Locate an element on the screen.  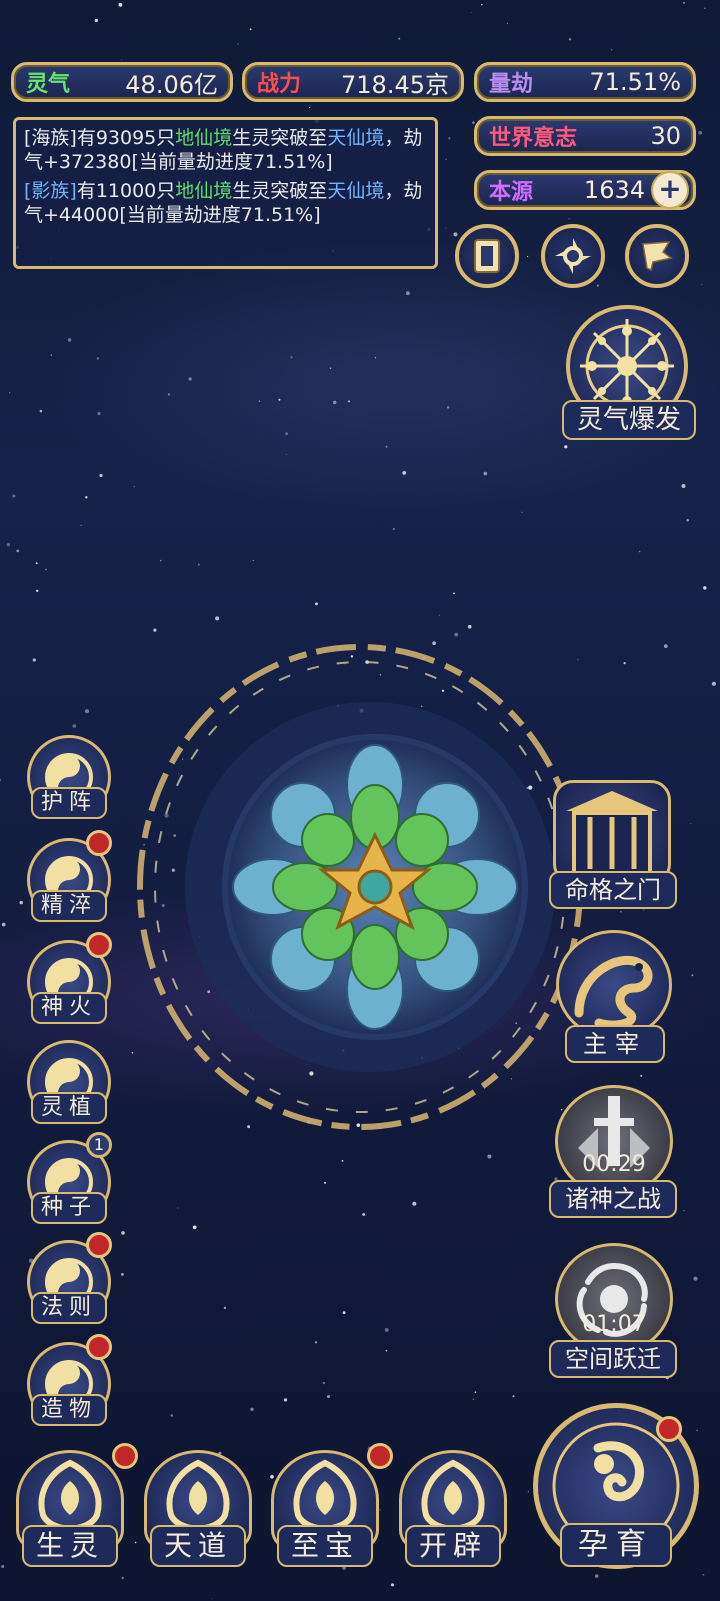
left-menu-label: 种子 is located at coordinates (69, 1208).